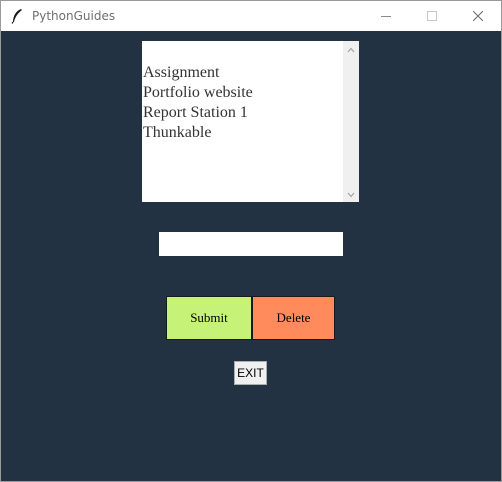 This screenshot has height=482, width=502. Describe the element at coordinates (74, 16) in the screenshot. I see `window-title: PythonGuides` at that location.